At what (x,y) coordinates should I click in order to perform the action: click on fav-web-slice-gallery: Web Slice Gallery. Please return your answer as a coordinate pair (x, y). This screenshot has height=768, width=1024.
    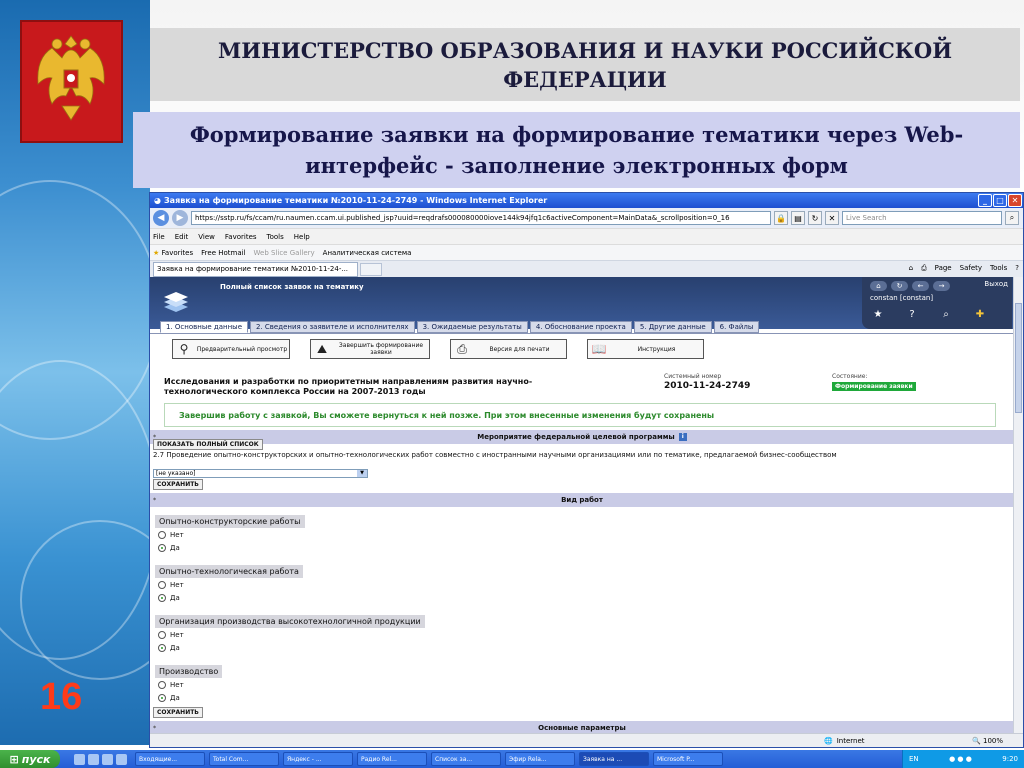
    Looking at the image, I should click on (284, 253).